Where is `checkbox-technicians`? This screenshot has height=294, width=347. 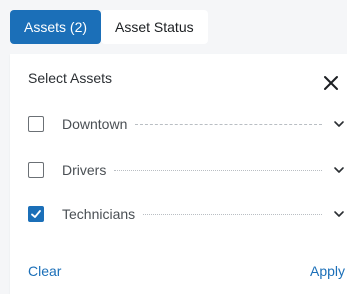 checkbox-technicians is located at coordinates (36, 214).